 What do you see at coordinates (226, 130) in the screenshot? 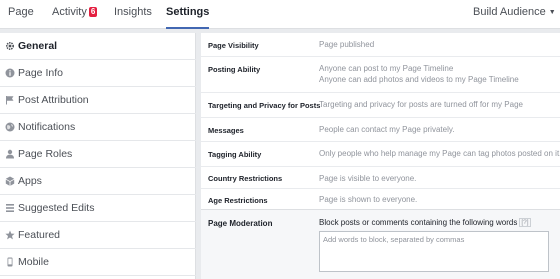
I see `setting-label: Messages` at bounding box center [226, 130].